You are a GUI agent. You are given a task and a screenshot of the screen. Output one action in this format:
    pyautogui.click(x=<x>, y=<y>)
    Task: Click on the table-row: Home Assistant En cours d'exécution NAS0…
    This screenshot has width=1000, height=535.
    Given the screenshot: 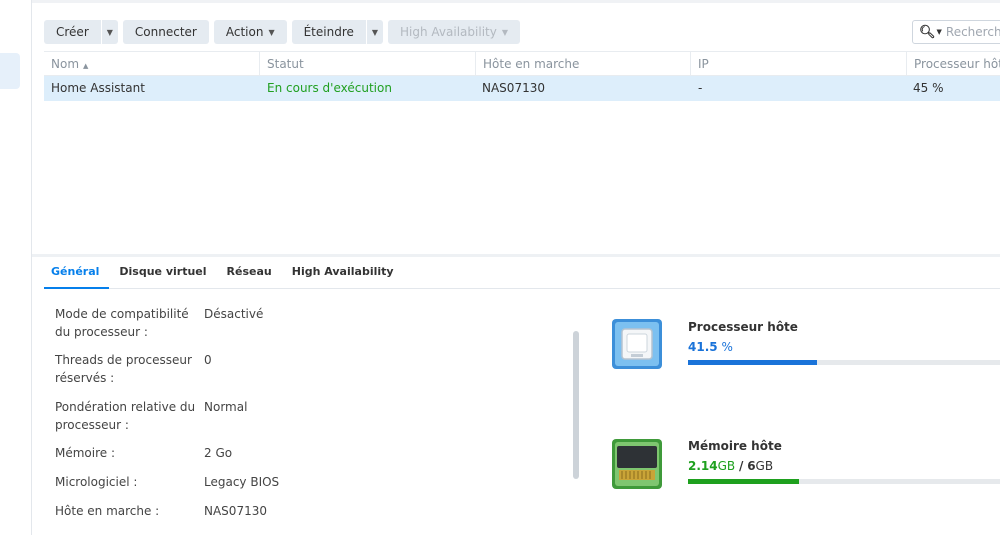 What is the action you would take?
    pyautogui.click(x=522, y=88)
    